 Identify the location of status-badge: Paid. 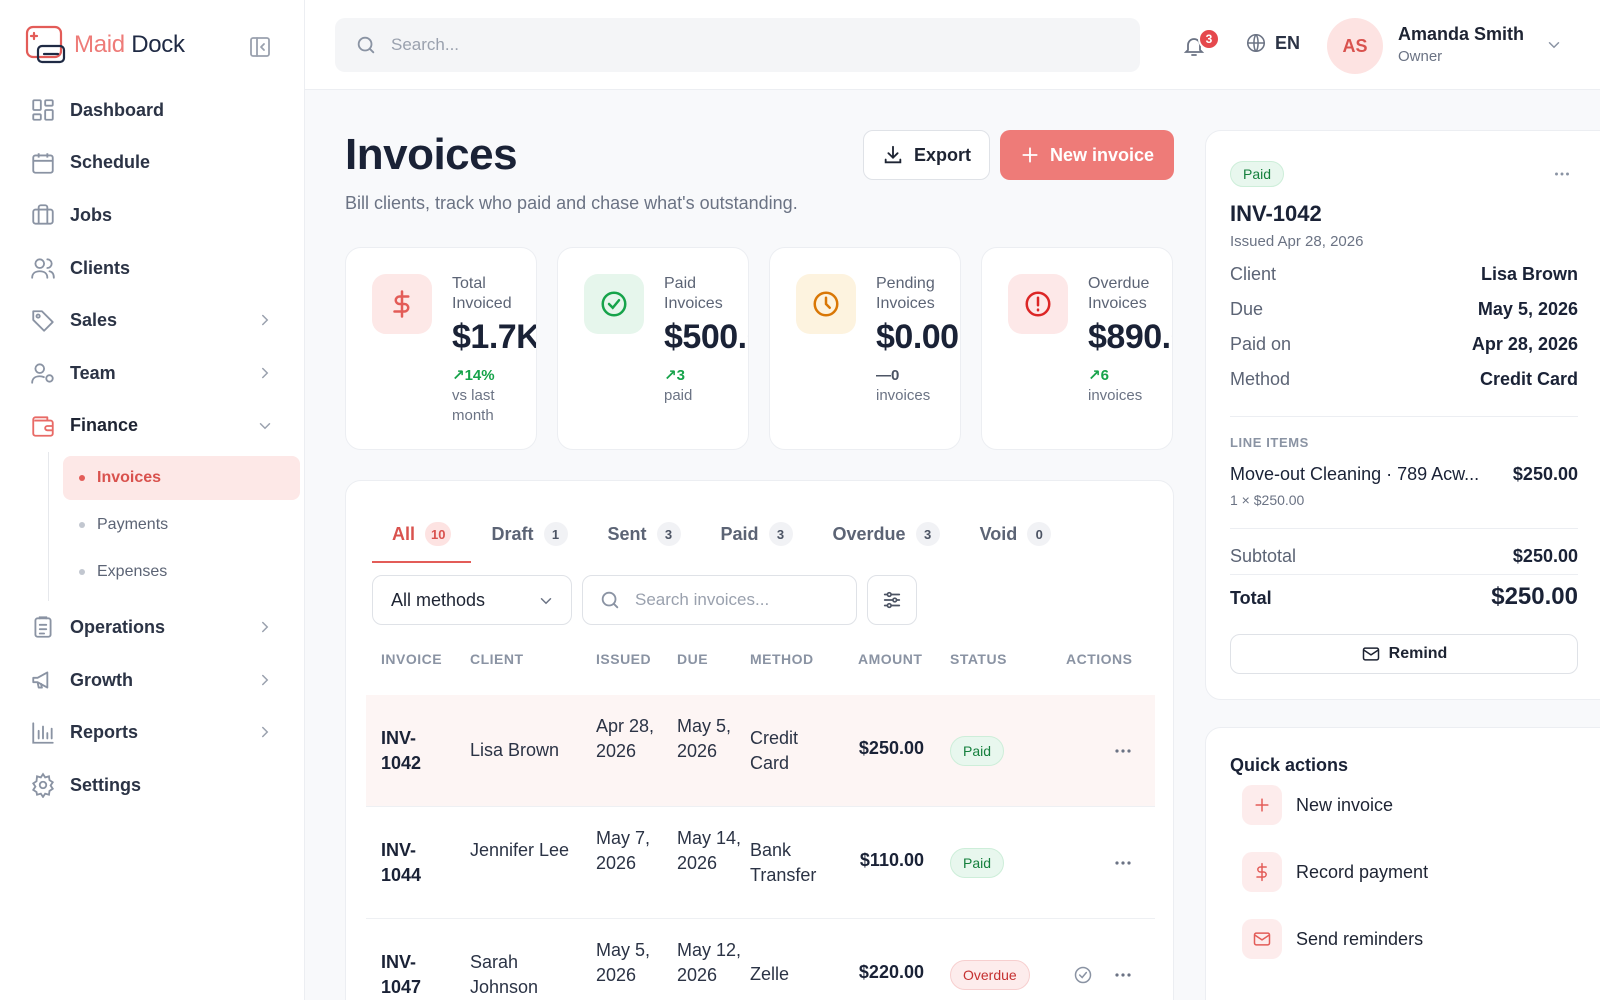
(977, 863).